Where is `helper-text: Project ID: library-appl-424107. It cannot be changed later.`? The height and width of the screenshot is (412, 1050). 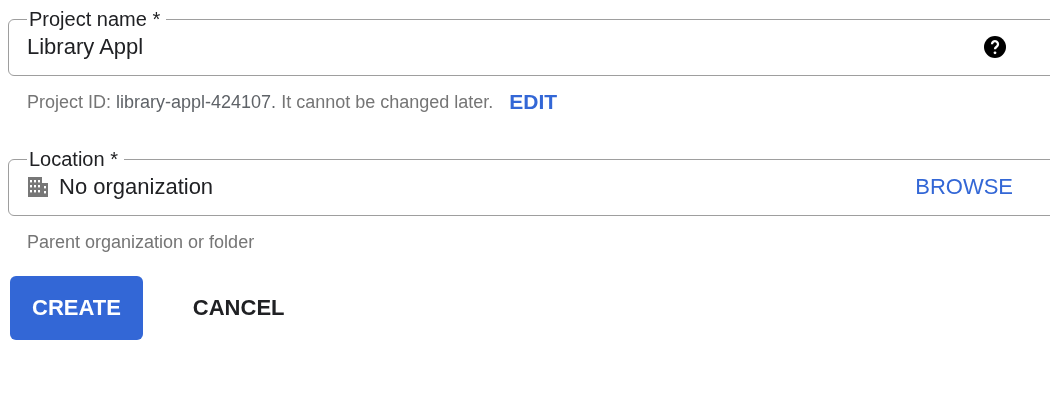 helper-text: Project ID: library-appl-424107. It cannot be changed later. is located at coordinates (260, 102).